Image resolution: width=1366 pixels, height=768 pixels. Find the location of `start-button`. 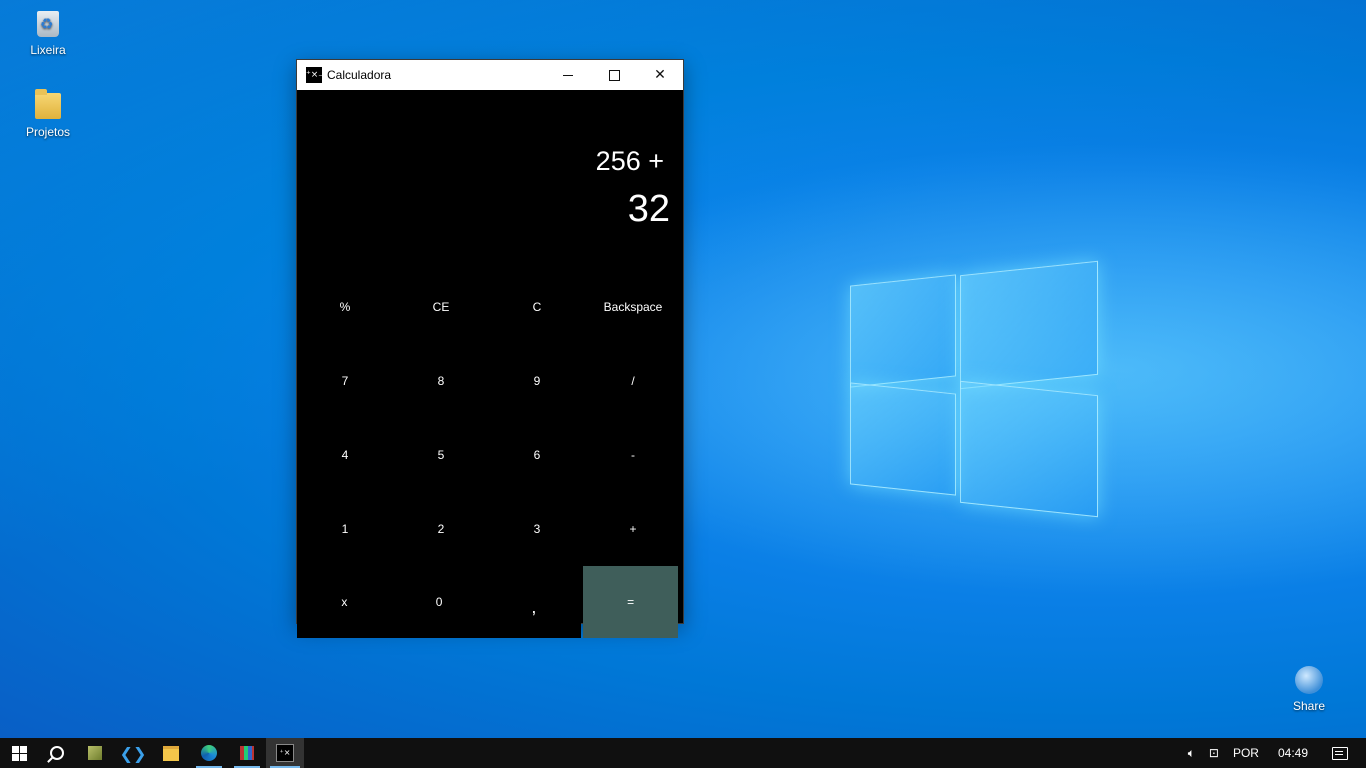

start-button is located at coordinates (19, 753).